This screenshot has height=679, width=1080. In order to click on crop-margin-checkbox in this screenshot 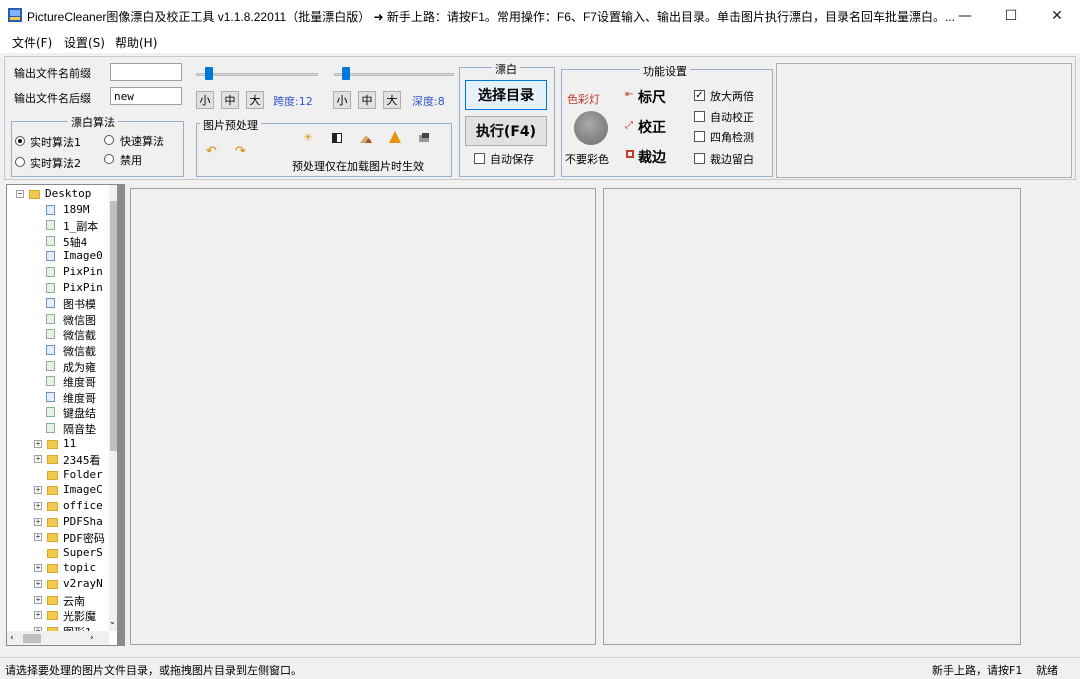, I will do `click(699, 158)`.